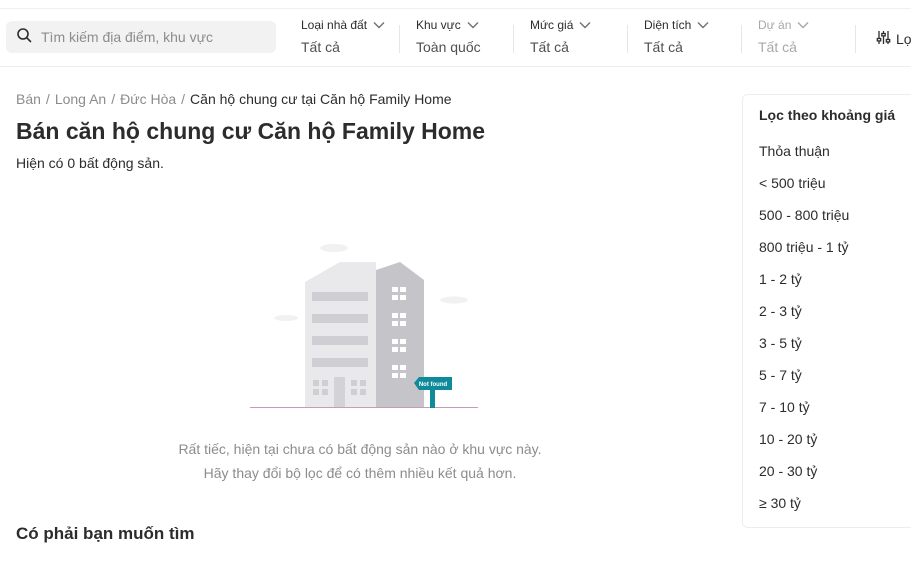  Describe the element at coordinates (804, 223) in the screenshot. I see `price-range-item: 500 - 800 triệu` at that location.